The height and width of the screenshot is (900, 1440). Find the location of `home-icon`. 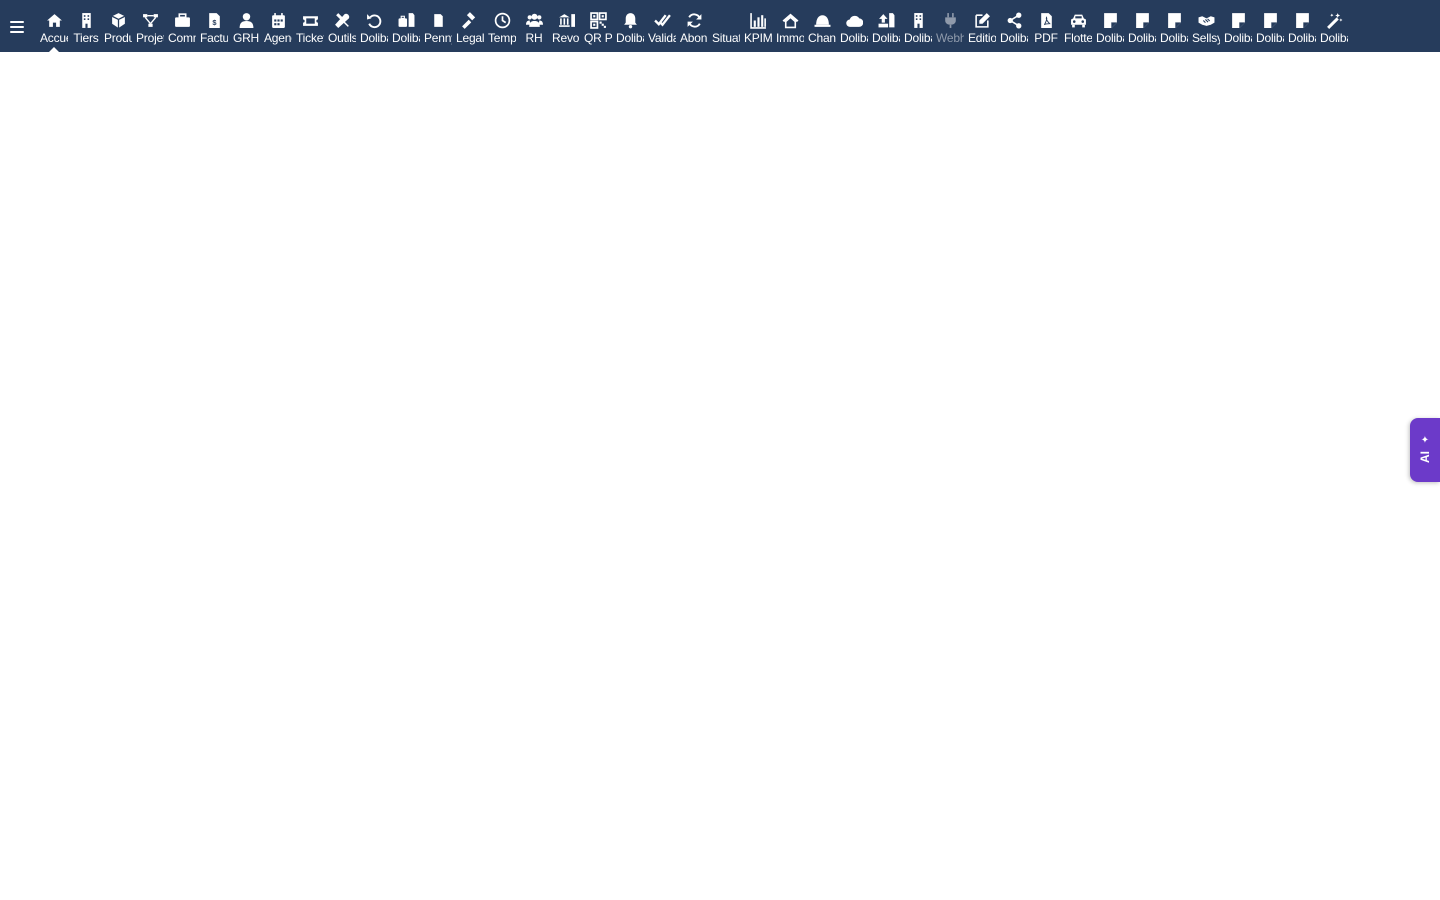

home-icon is located at coordinates (54, 20).